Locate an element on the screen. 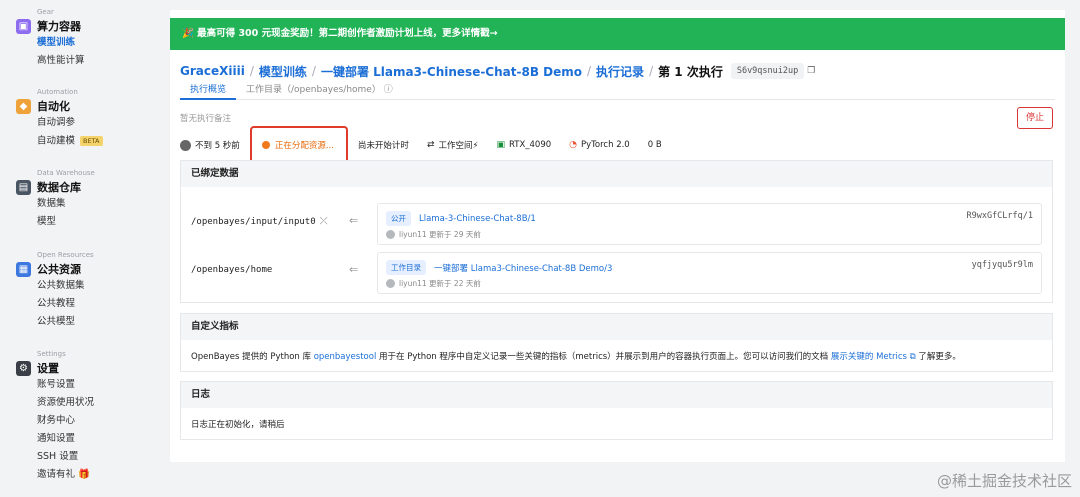 The width and height of the screenshot is (1080, 497). stat-framework: ◔ PyTorch 2.0 is located at coordinates (599, 145).